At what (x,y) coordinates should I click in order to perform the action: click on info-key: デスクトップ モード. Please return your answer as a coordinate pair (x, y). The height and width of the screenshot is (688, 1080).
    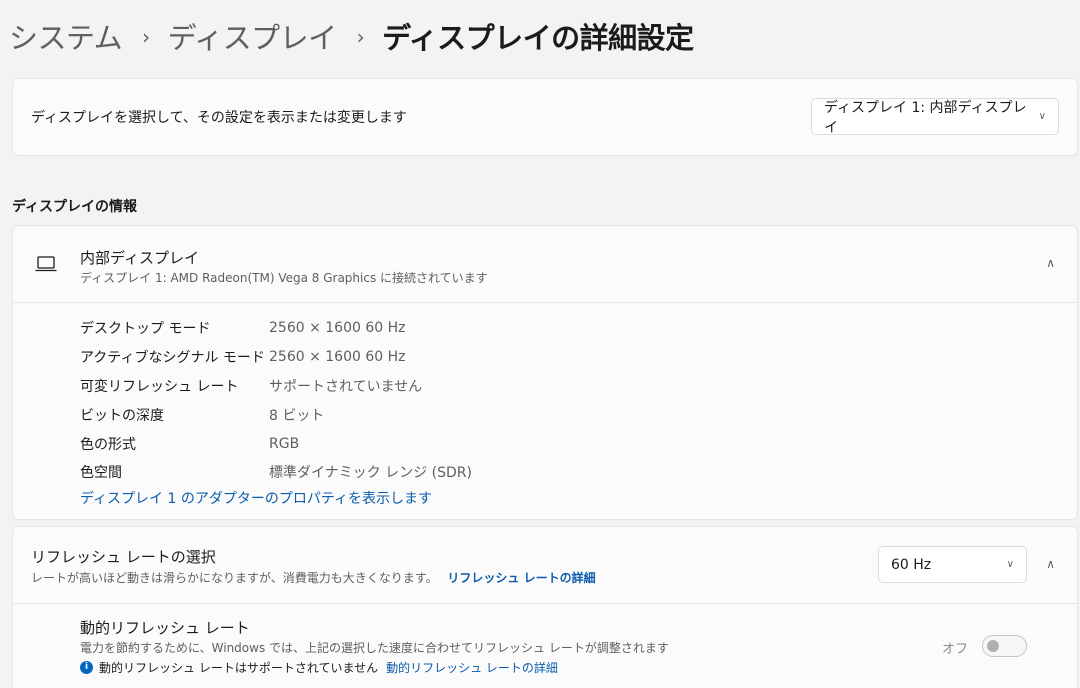
    Looking at the image, I should click on (145, 329).